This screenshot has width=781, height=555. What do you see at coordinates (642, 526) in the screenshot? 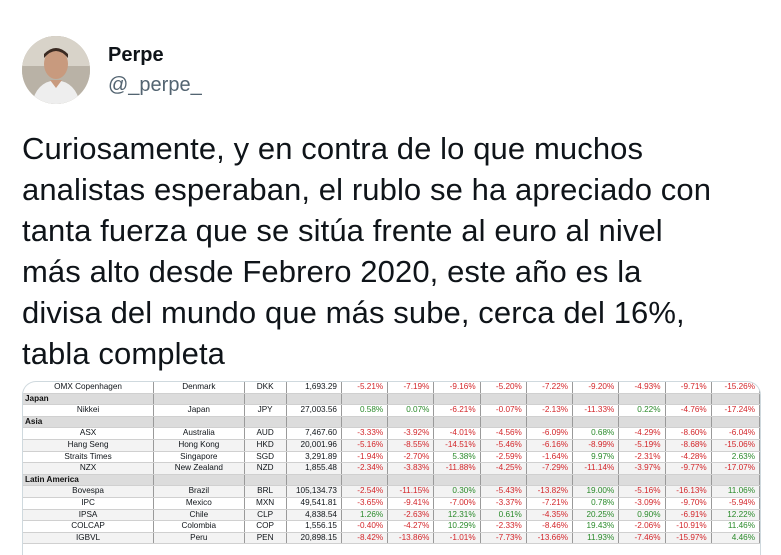
I see `return-cell: -2.06%` at bounding box center [642, 526].